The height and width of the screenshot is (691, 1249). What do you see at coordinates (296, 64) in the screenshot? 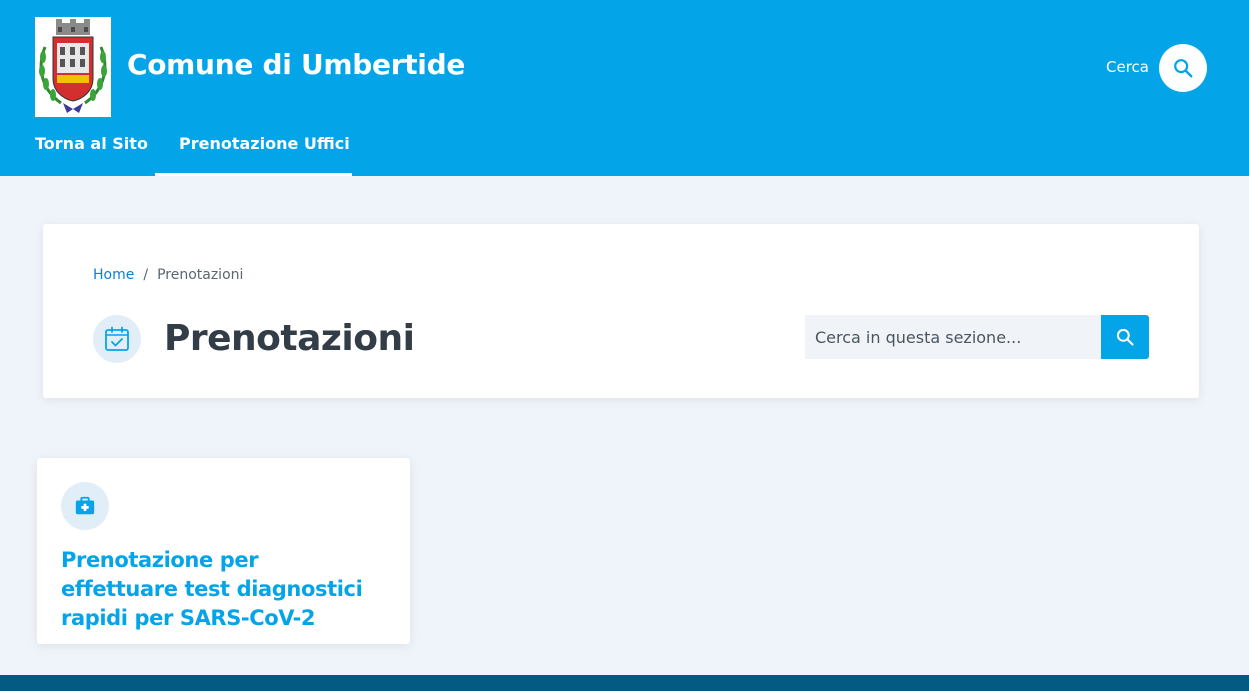
I see `site-title: Comune di Umbertide` at bounding box center [296, 64].